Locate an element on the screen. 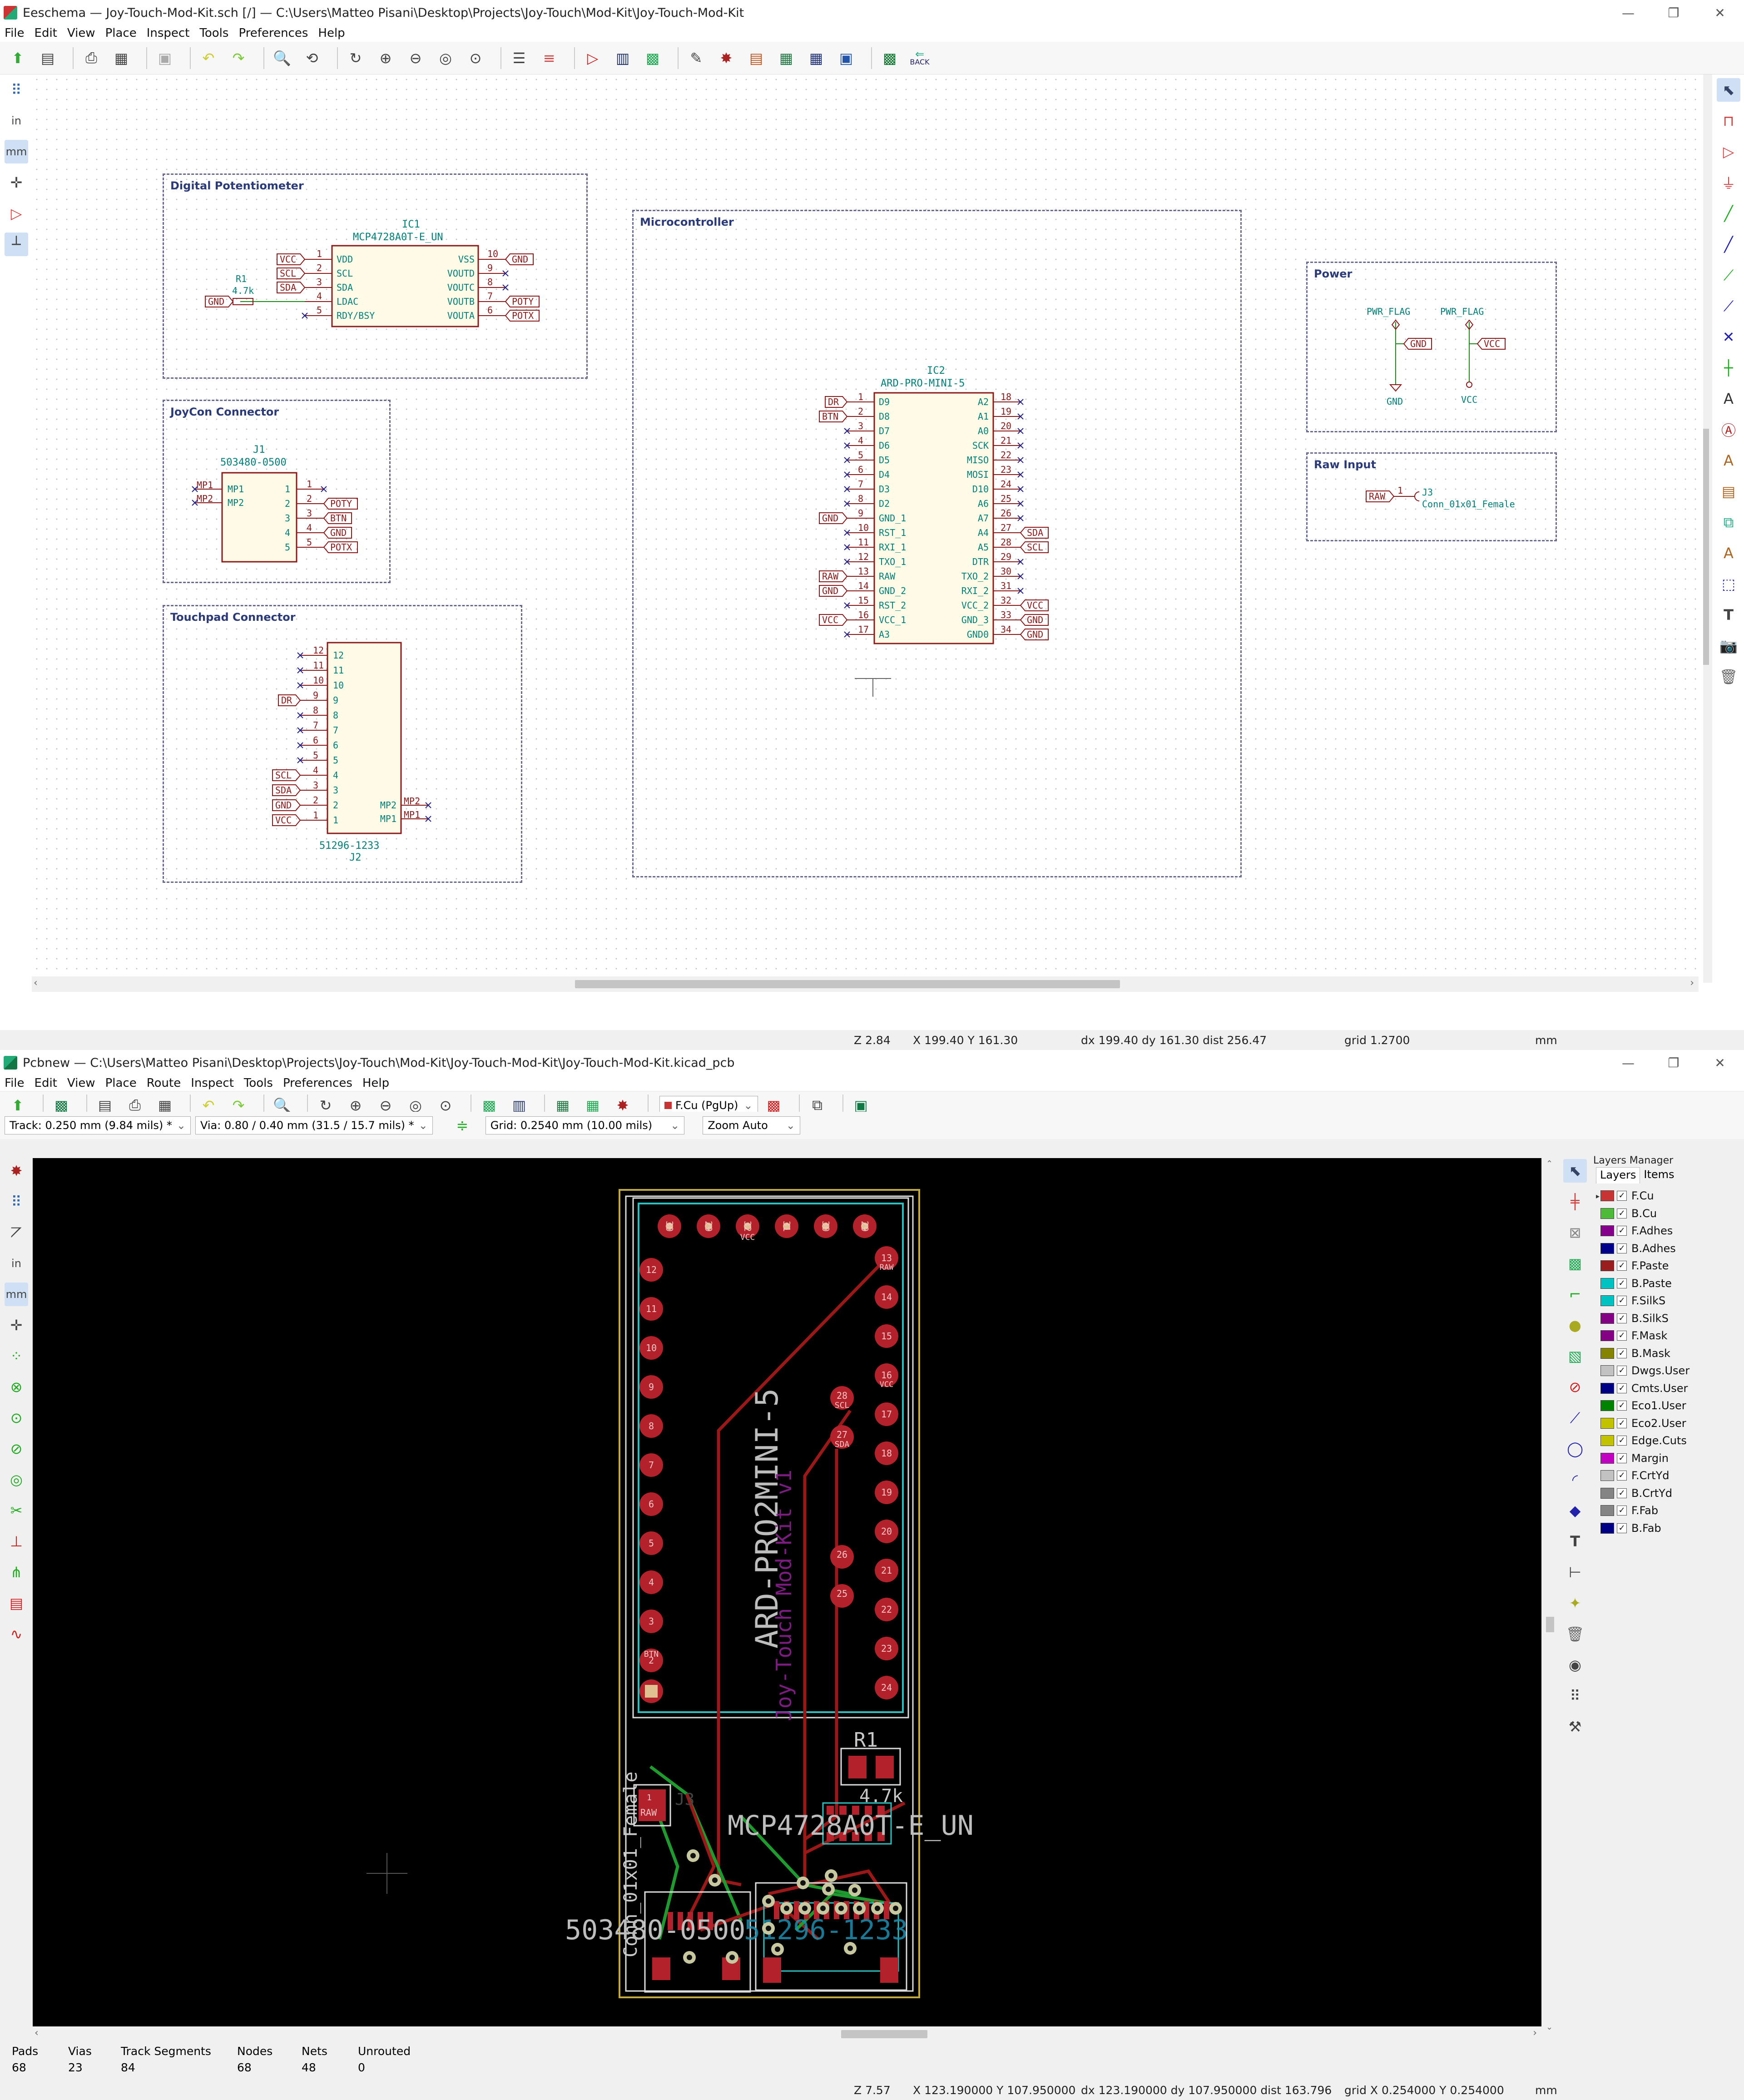 Image resolution: width=1744 pixels, height=2100 pixels. global-label-icon: Ⓐ is located at coordinates (1728, 429).